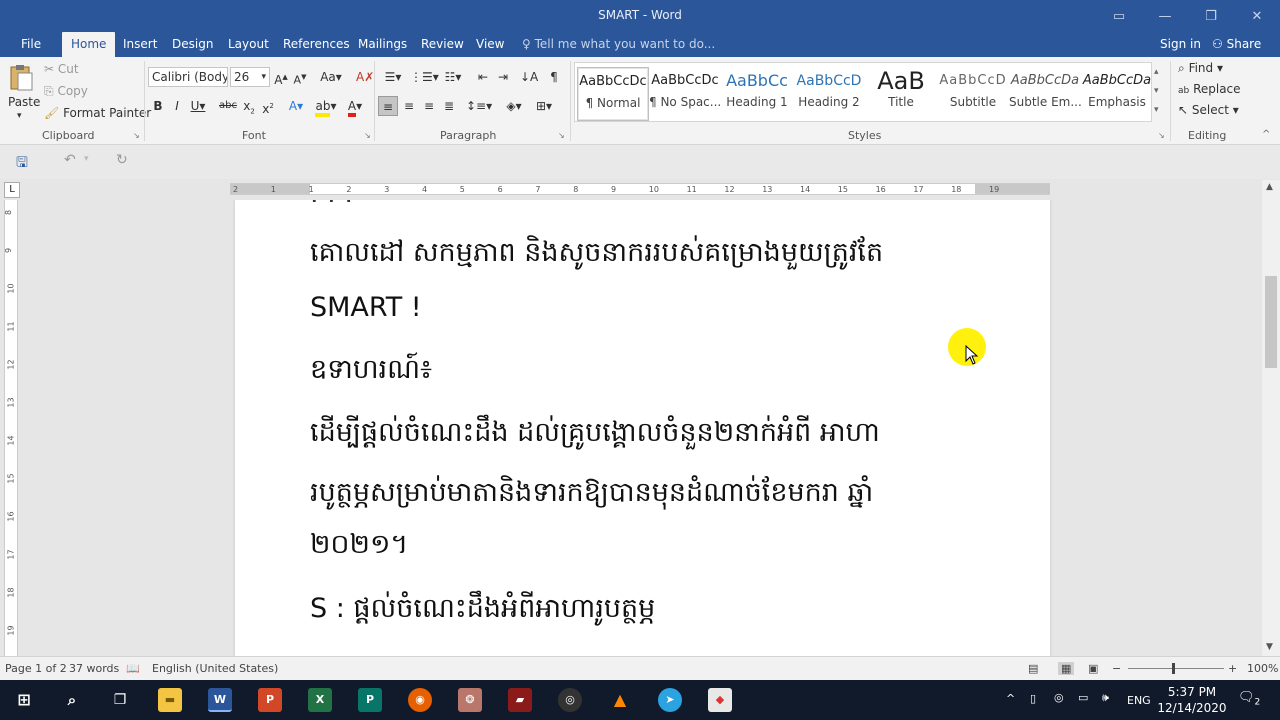 This screenshot has height=720, width=1280. Describe the element at coordinates (1211, 16) in the screenshot. I see `maximize-button: ❐` at that location.